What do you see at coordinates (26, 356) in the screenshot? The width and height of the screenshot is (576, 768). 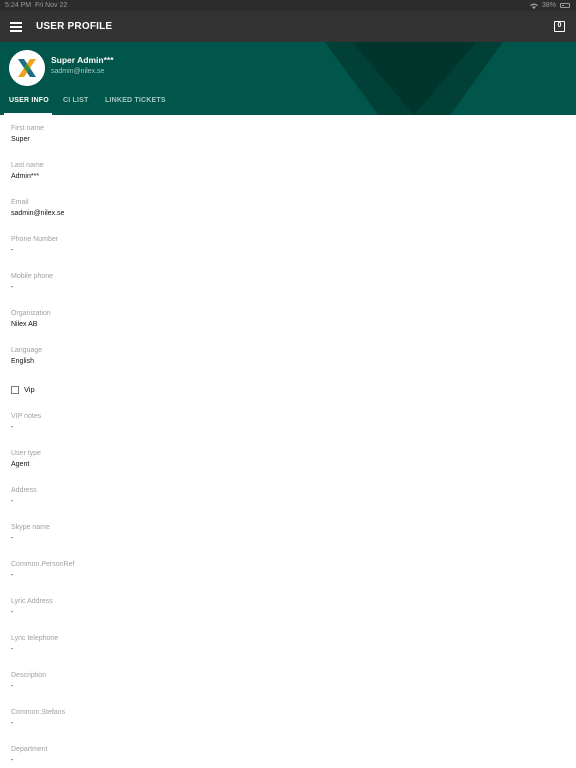 I see `field-language: Language English` at bounding box center [26, 356].